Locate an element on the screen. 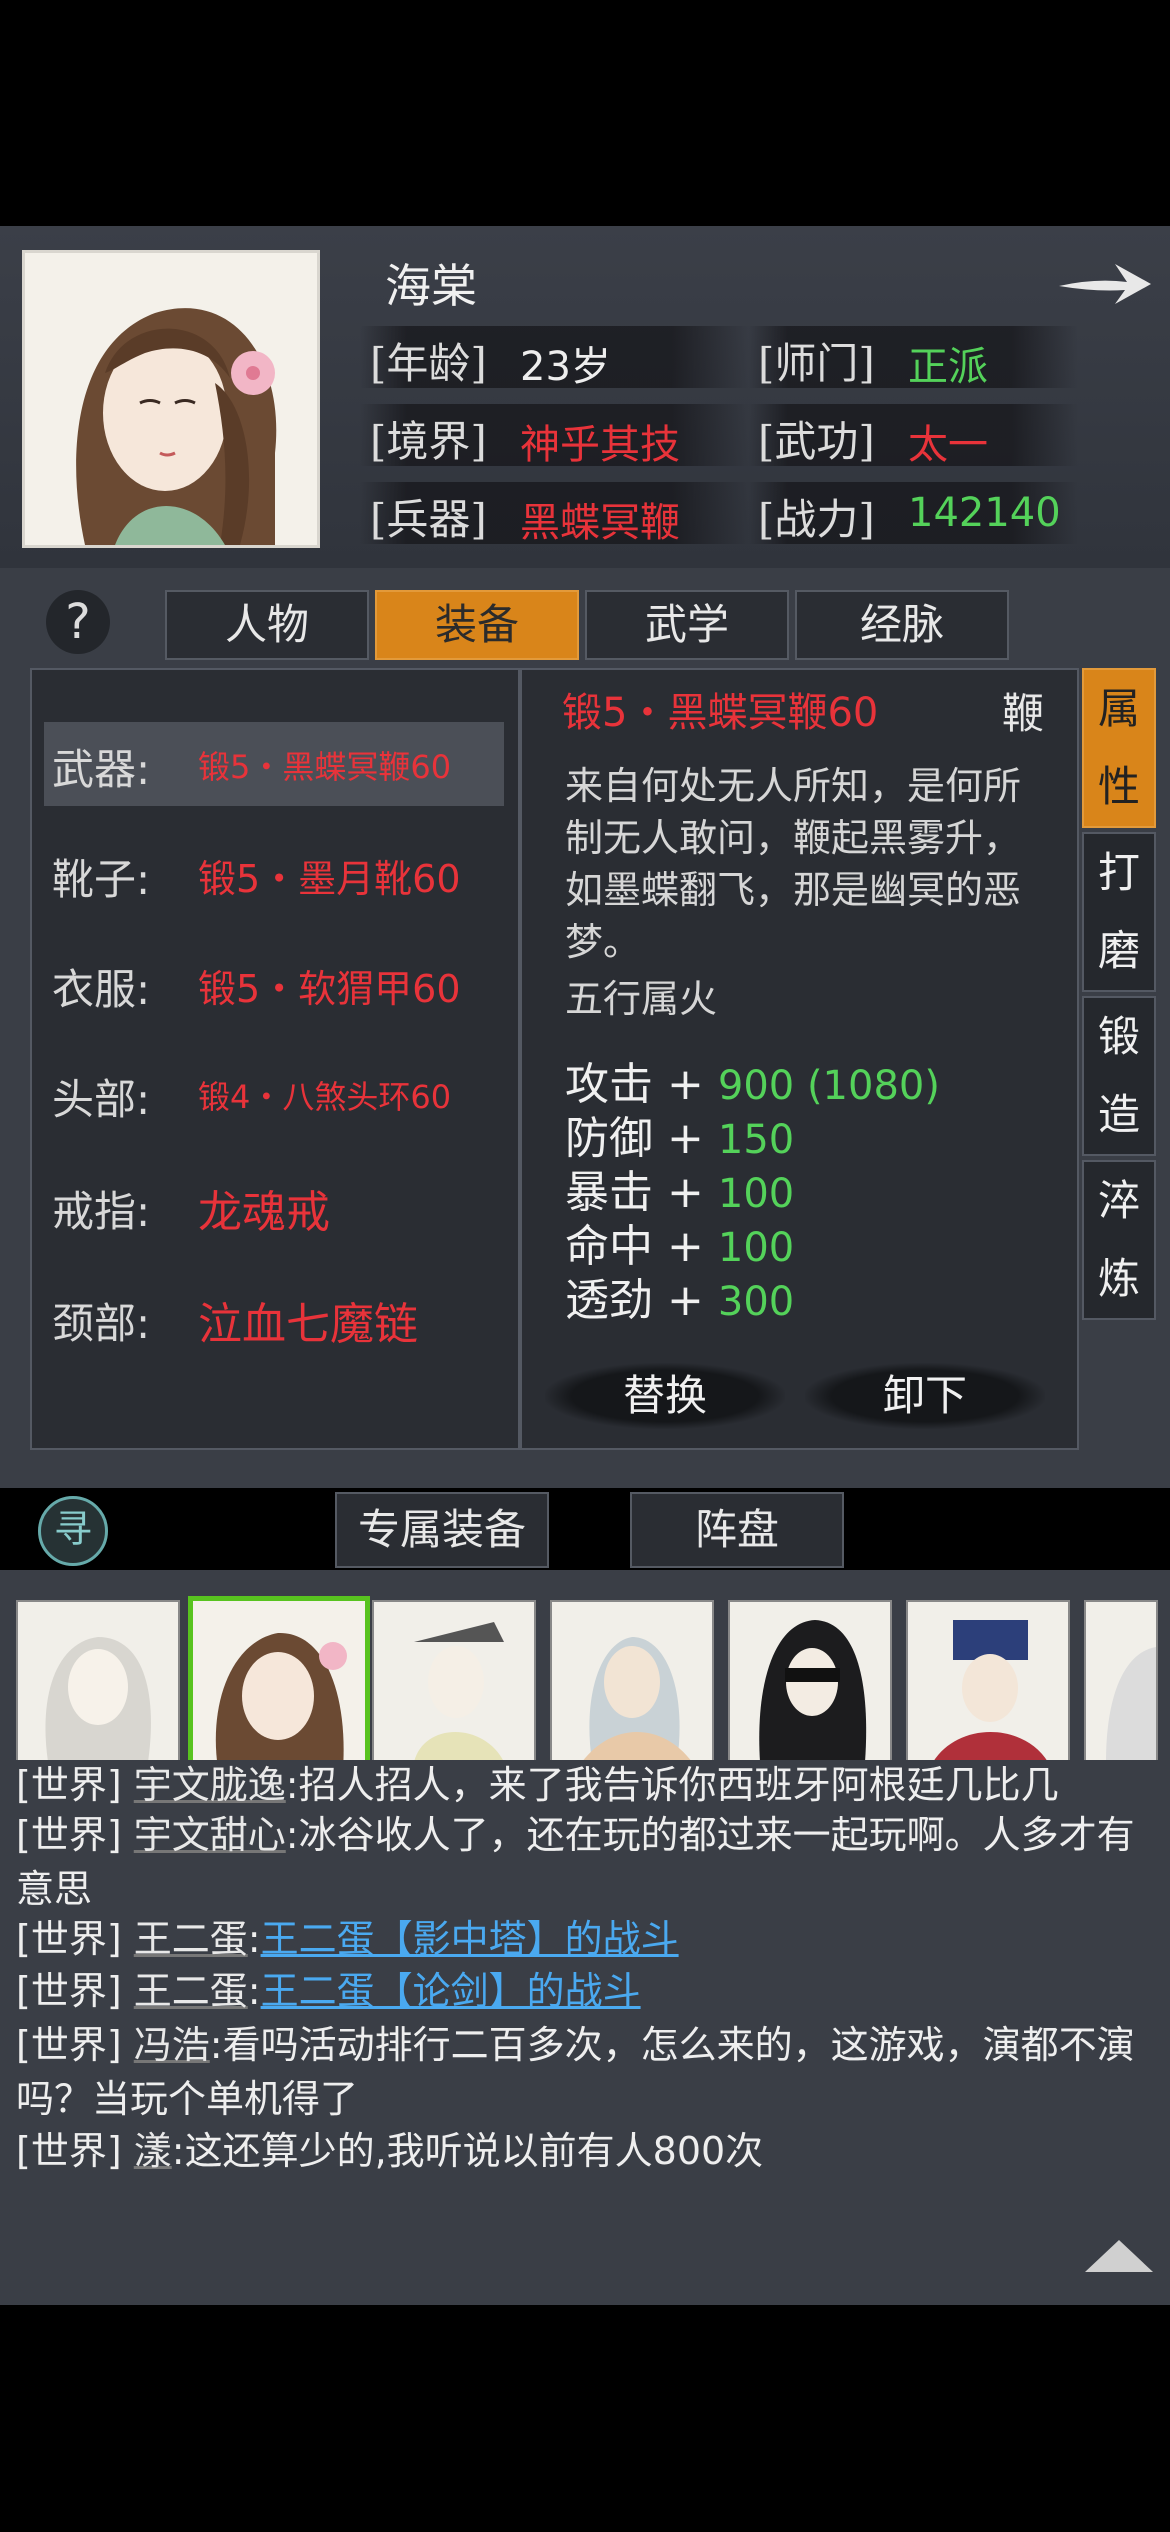 The image size is (1170, 2532). side-tab-forge: 锻造 is located at coordinates (1119, 1076).